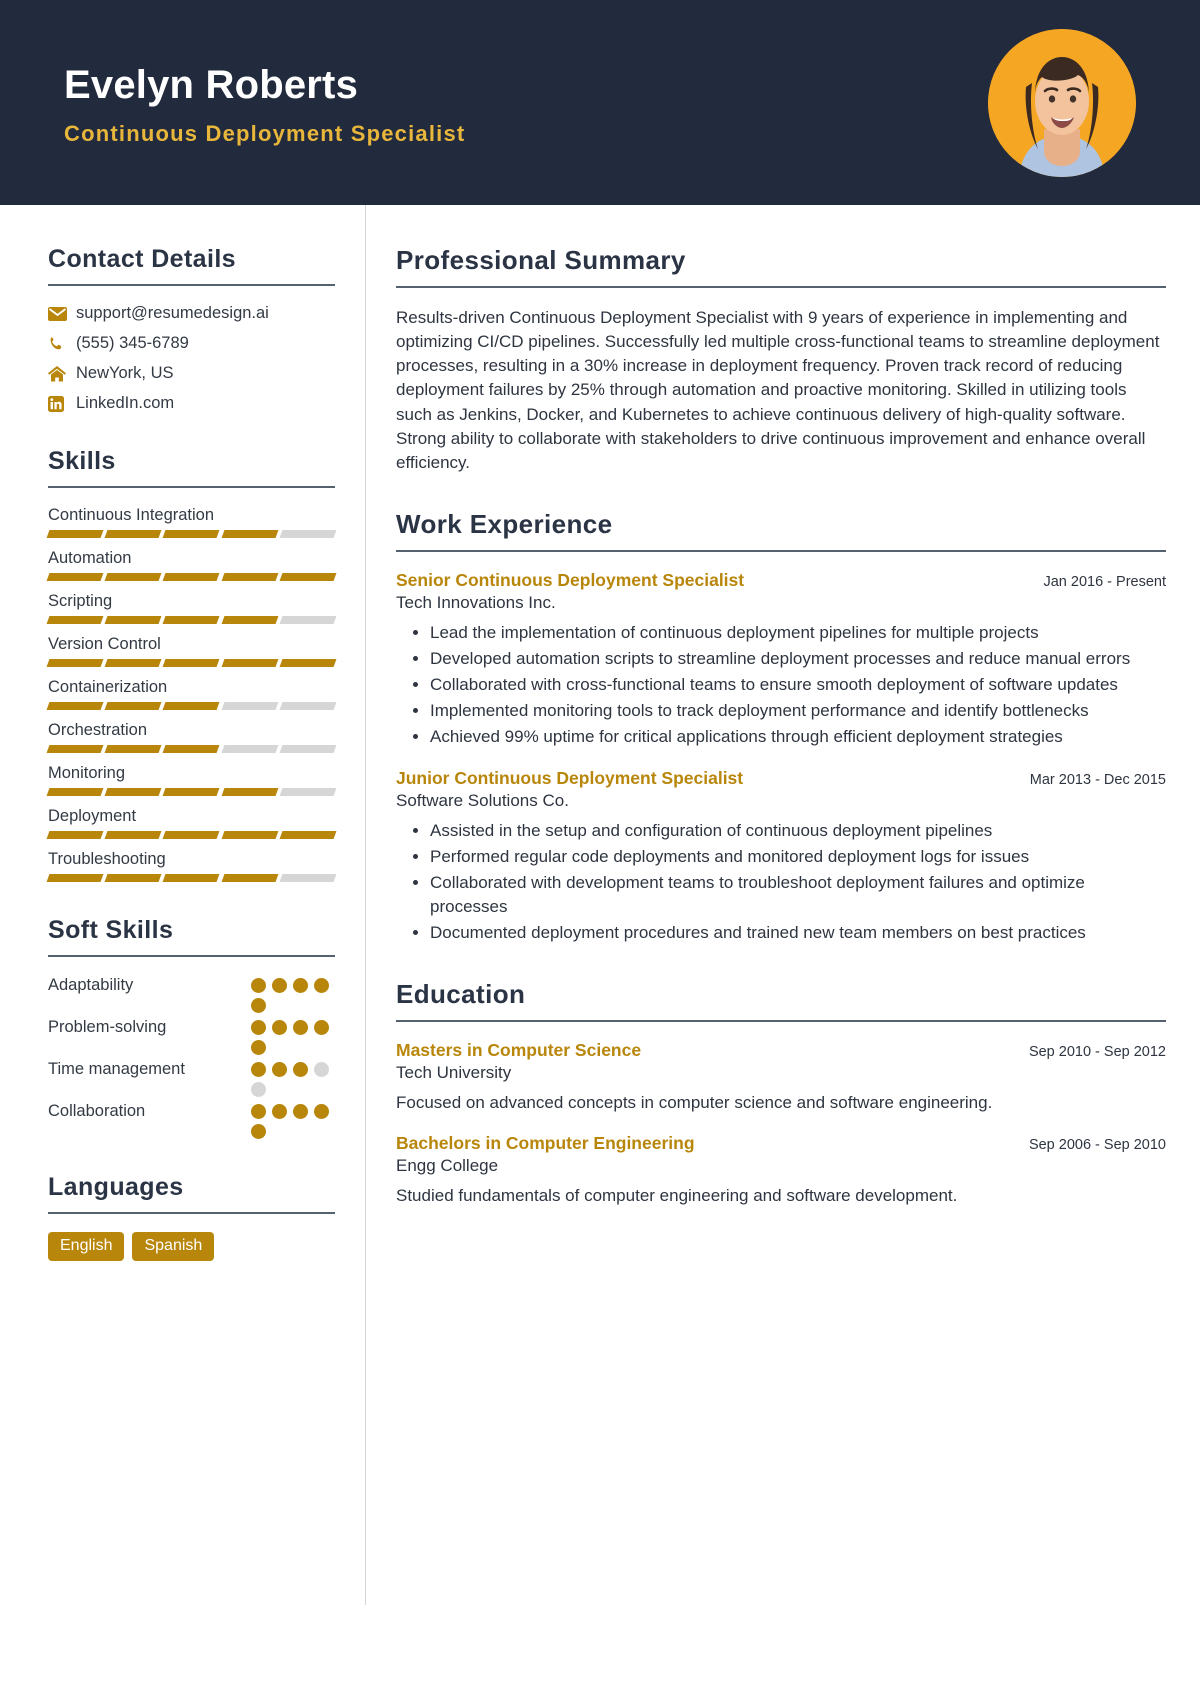 The height and width of the screenshot is (1684, 1200). What do you see at coordinates (461, 994) in the screenshot?
I see `education-section-title: Education` at bounding box center [461, 994].